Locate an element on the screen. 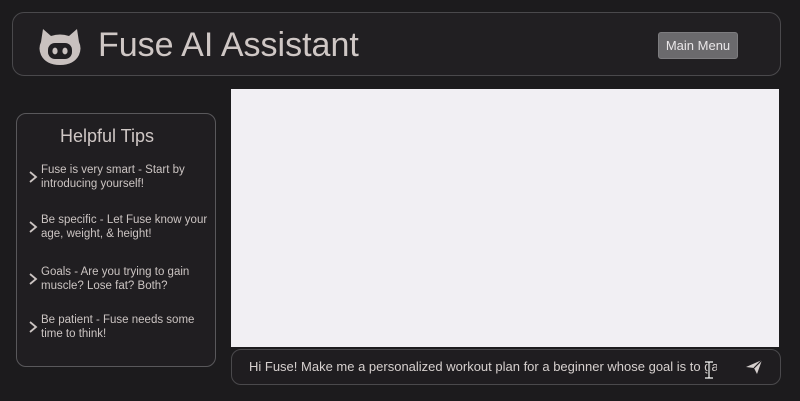 The image size is (800, 401). main-menu-button: Main Menu is located at coordinates (698, 45).